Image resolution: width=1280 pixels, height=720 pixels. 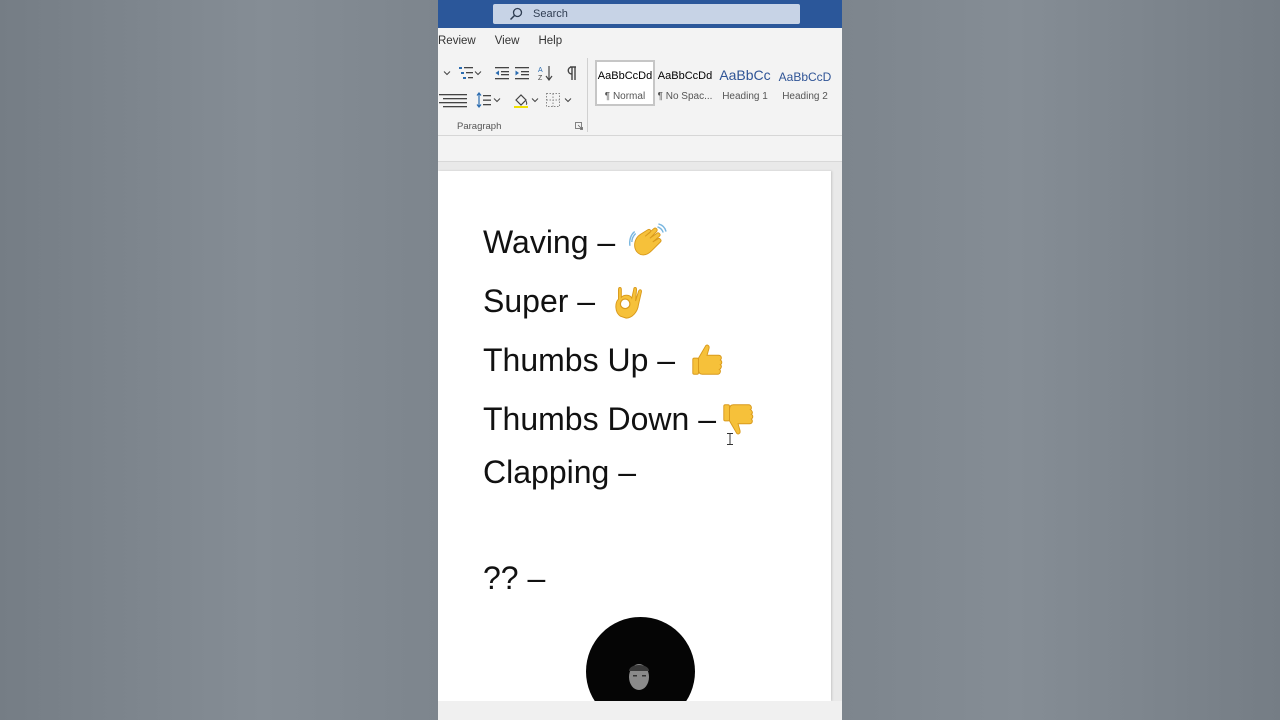 What do you see at coordinates (479, 126) in the screenshot?
I see `paragraph-group-label: Paragraph` at bounding box center [479, 126].